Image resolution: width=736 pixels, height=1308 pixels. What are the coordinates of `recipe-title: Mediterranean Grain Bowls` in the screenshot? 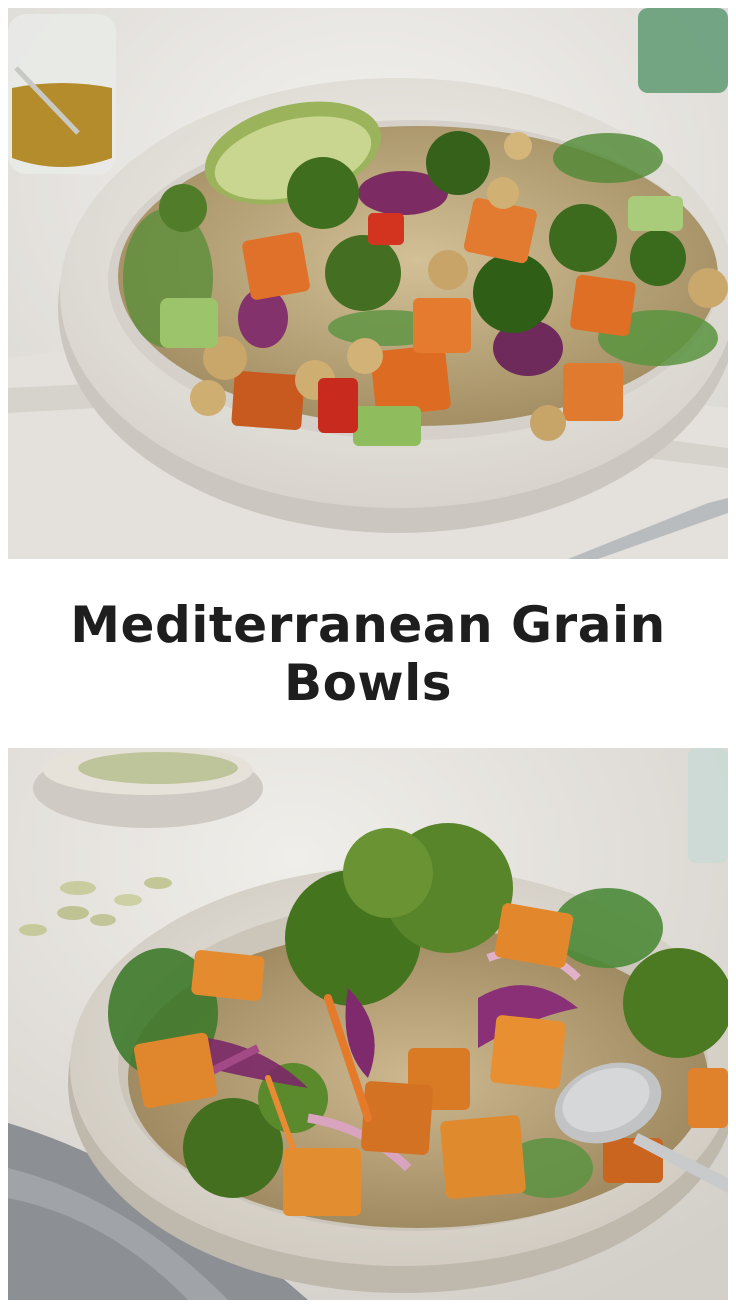 It's located at (368, 653).